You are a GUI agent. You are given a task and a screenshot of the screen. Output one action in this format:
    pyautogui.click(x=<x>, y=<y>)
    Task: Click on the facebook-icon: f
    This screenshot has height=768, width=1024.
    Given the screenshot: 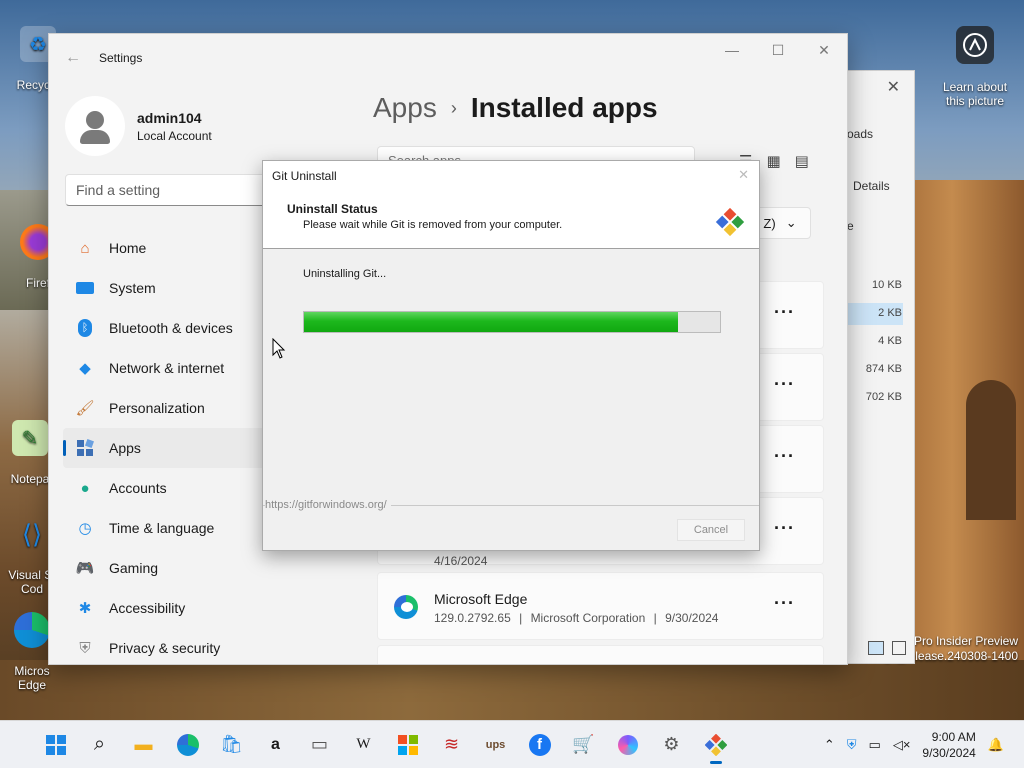 What is the action you would take?
    pyautogui.click(x=539, y=744)
    